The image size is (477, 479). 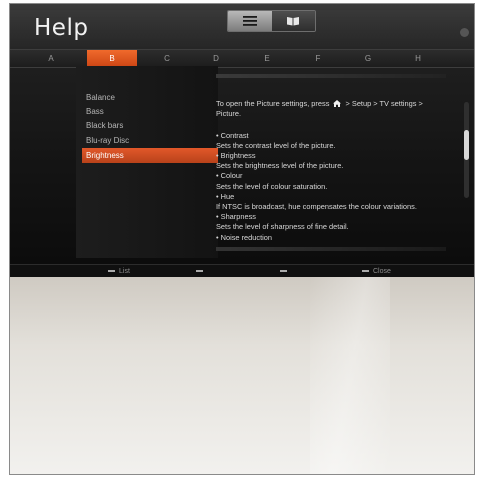 I want to click on content-line: • Noise reduction, so click(x=244, y=237).